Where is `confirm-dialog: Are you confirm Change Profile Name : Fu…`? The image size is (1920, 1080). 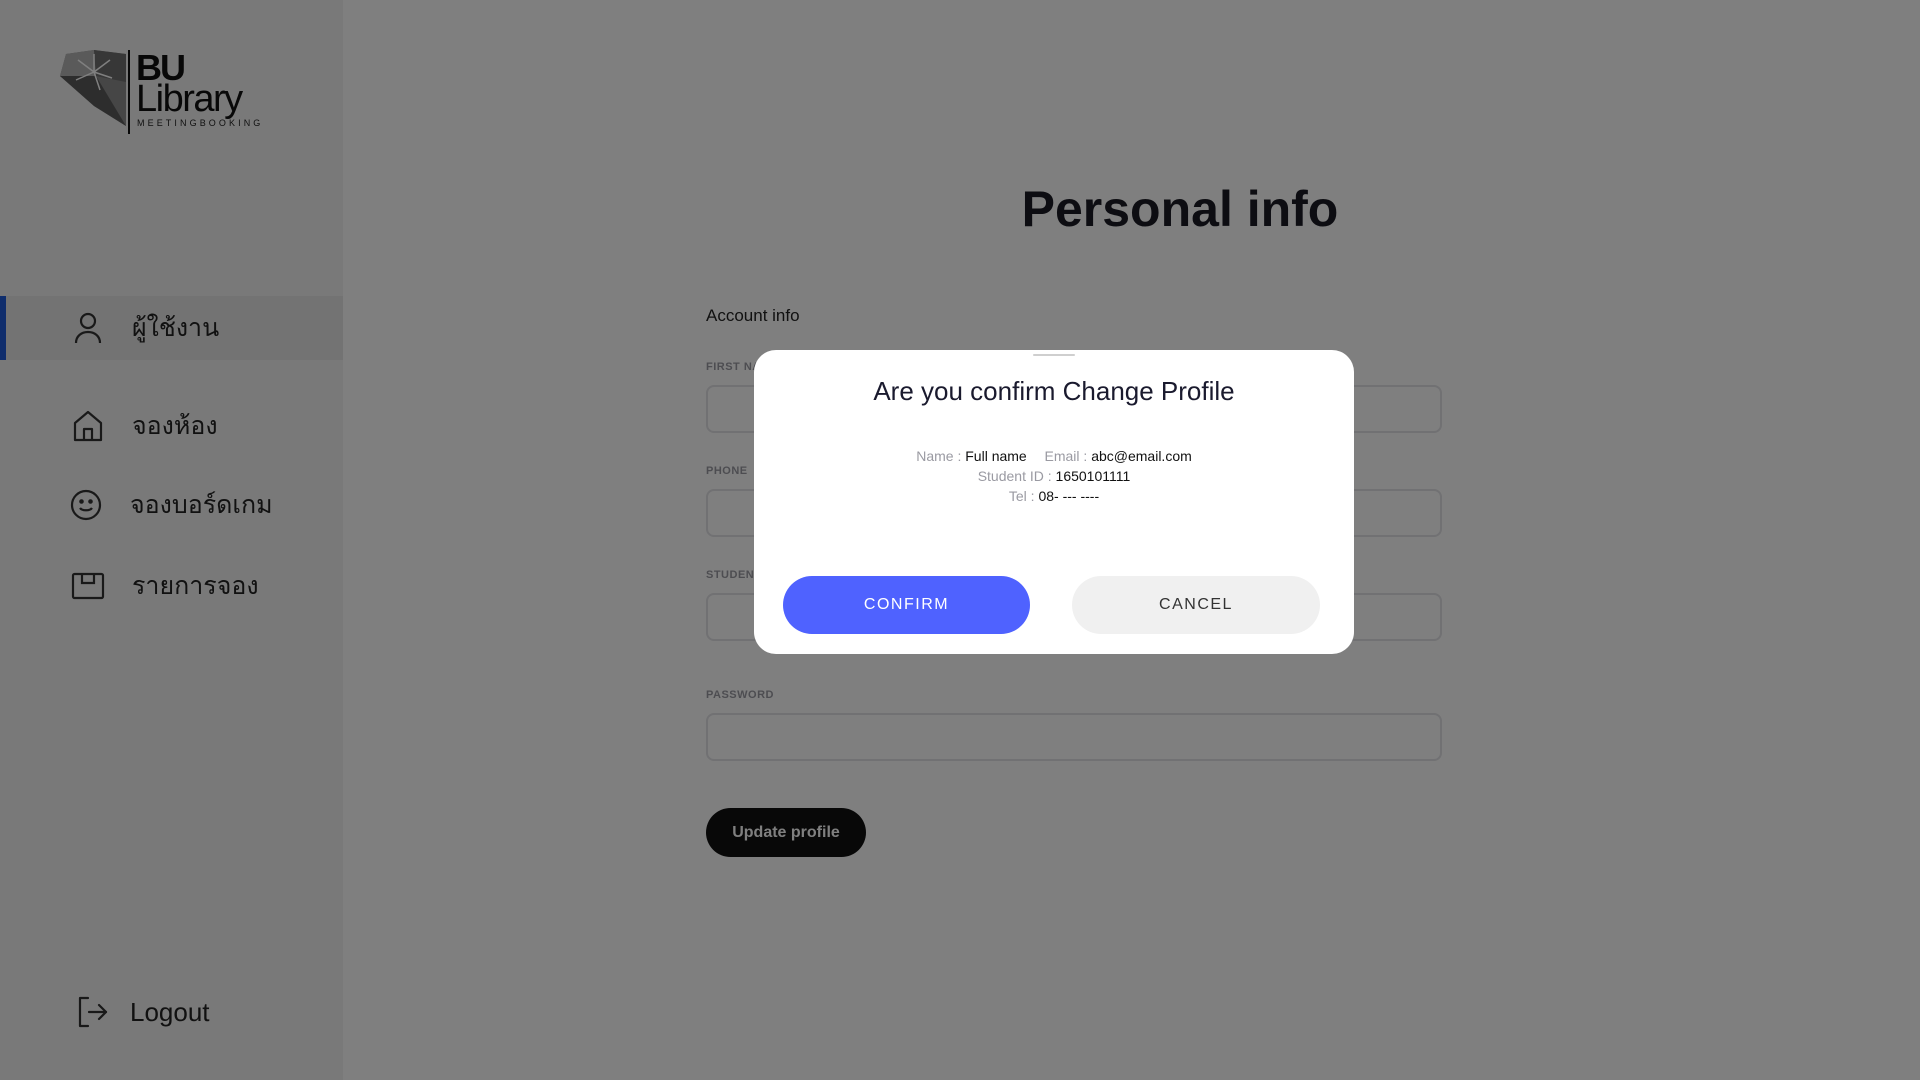
confirm-dialog: Are you confirm Change Profile Name : Fu… is located at coordinates (1054, 502).